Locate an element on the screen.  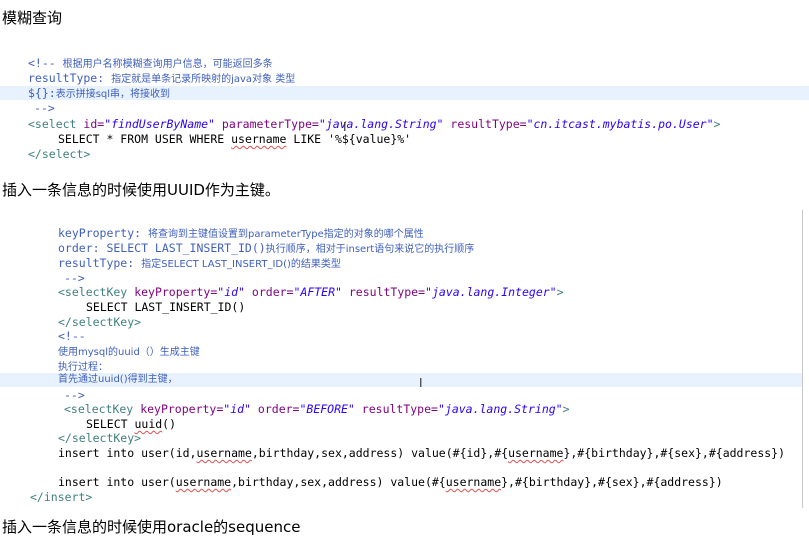
comment-label: order: SELECT LAST_INSERT_ID() is located at coordinates (162, 248).